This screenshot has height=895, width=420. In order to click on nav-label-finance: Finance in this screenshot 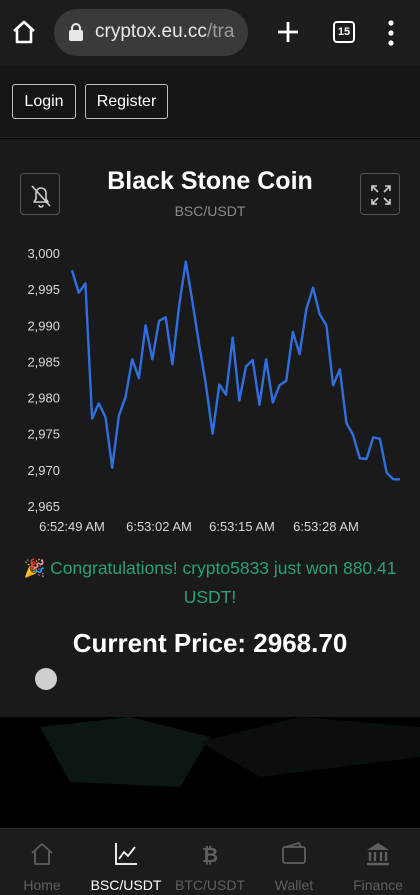, I will do `click(378, 885)`.